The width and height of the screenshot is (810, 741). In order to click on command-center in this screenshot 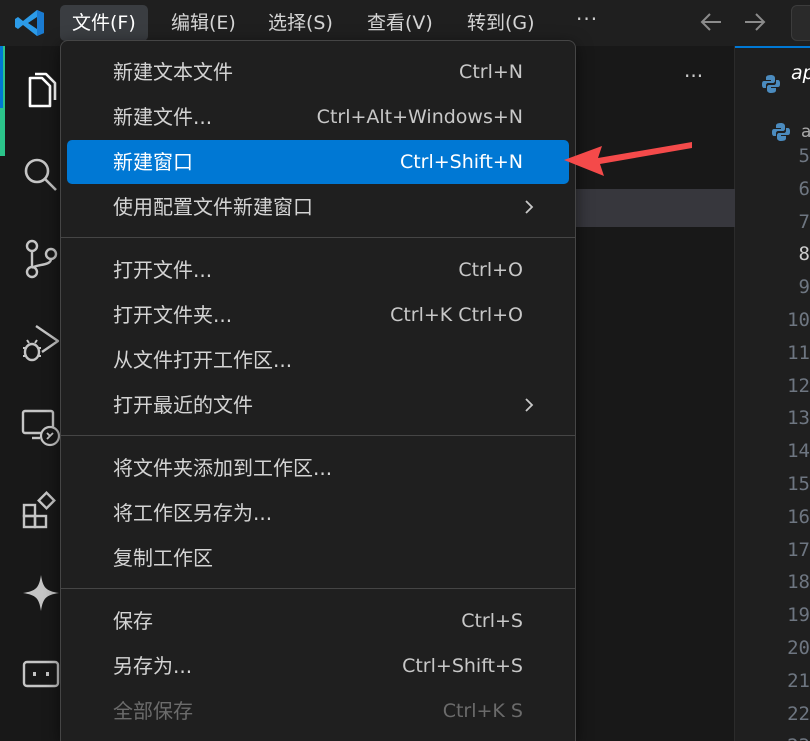, I will do `click(800, 23)`.